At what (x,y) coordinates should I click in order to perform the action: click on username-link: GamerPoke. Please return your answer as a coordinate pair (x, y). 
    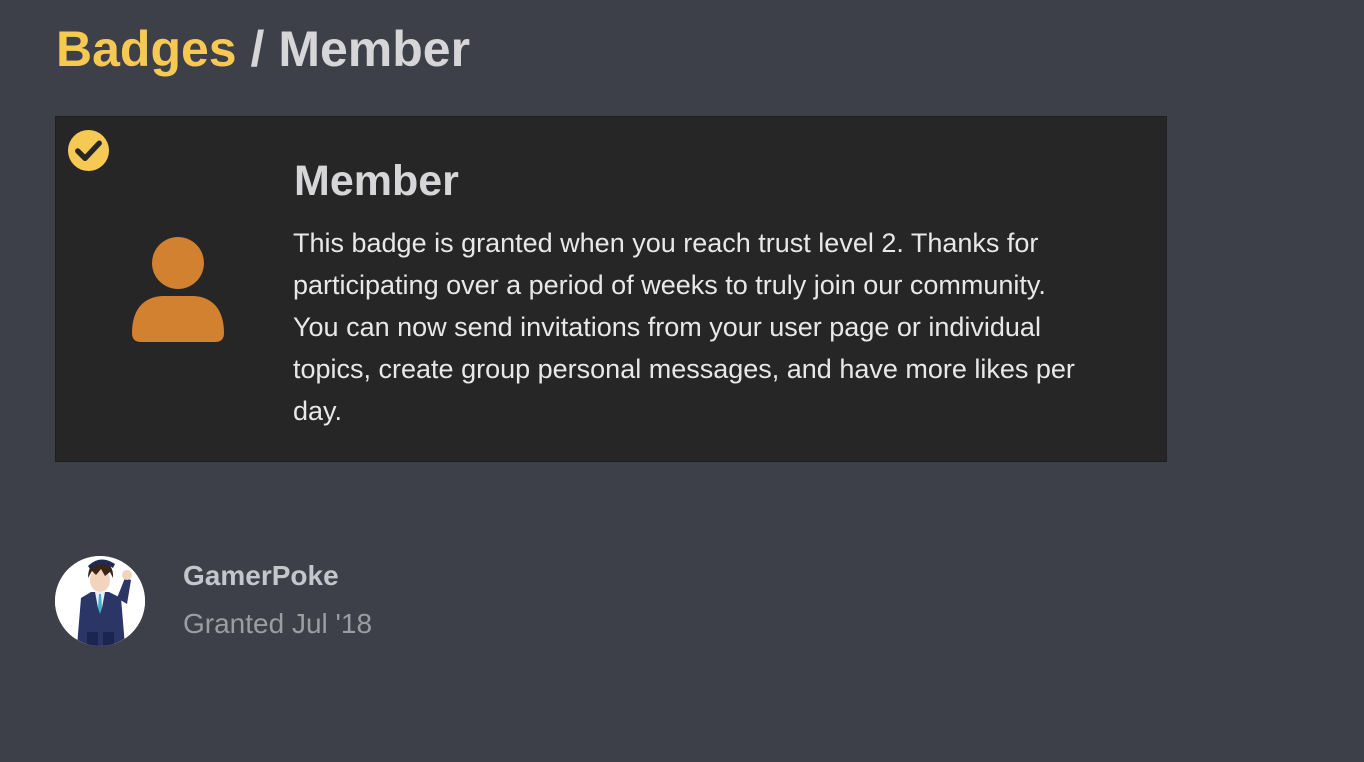
    Looking at the image, I should click on (261, 576).